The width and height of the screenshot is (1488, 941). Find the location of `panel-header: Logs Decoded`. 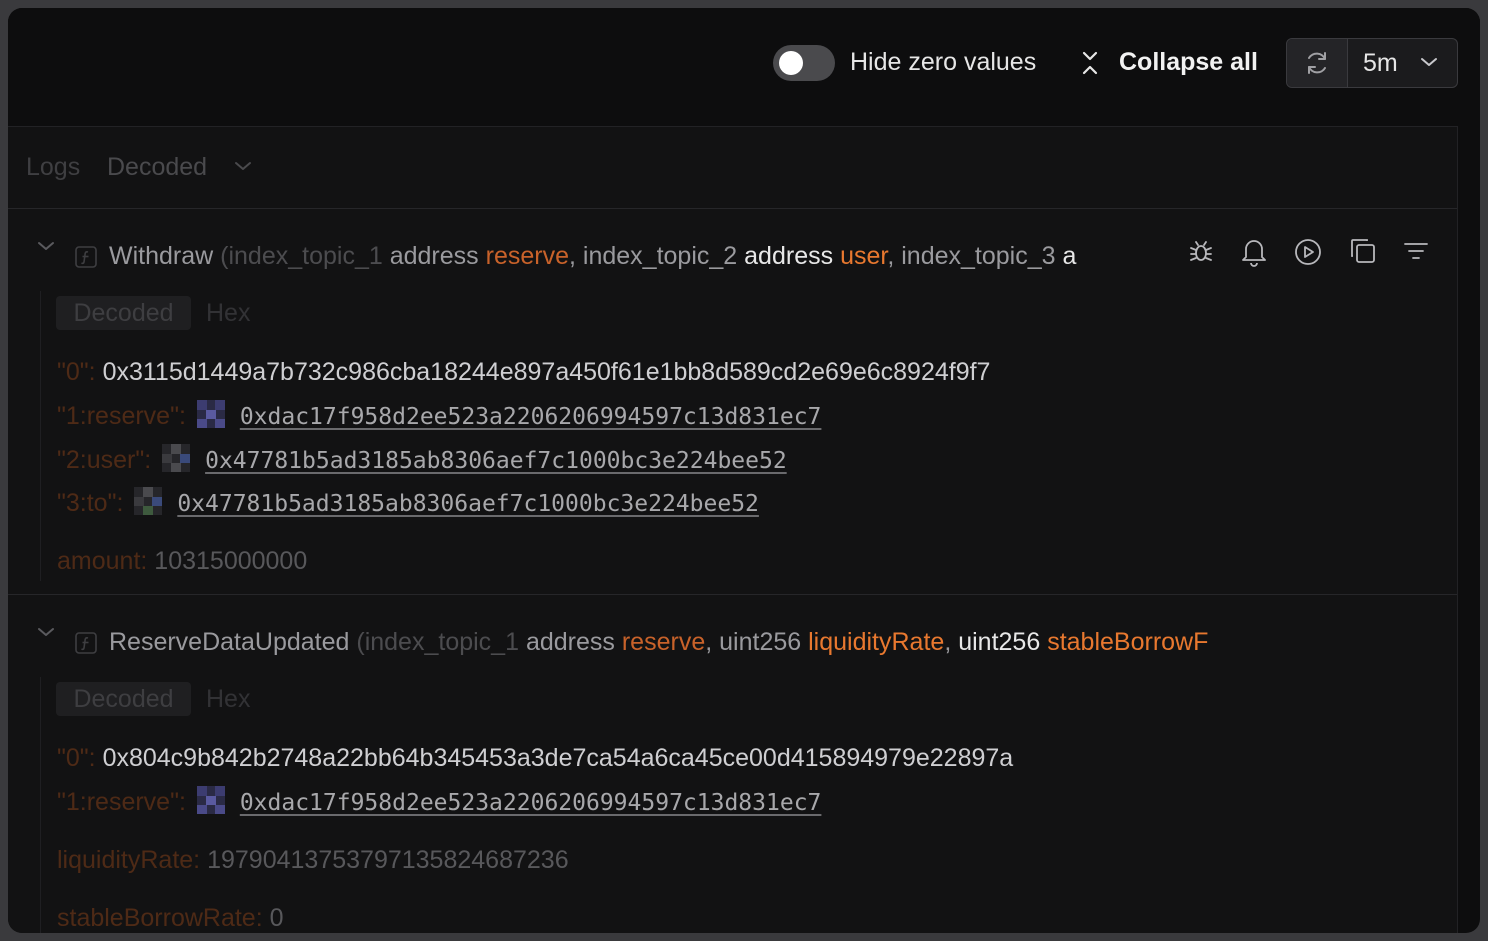

panel-header: Logs Decoded is located at coordinates (732, 168).